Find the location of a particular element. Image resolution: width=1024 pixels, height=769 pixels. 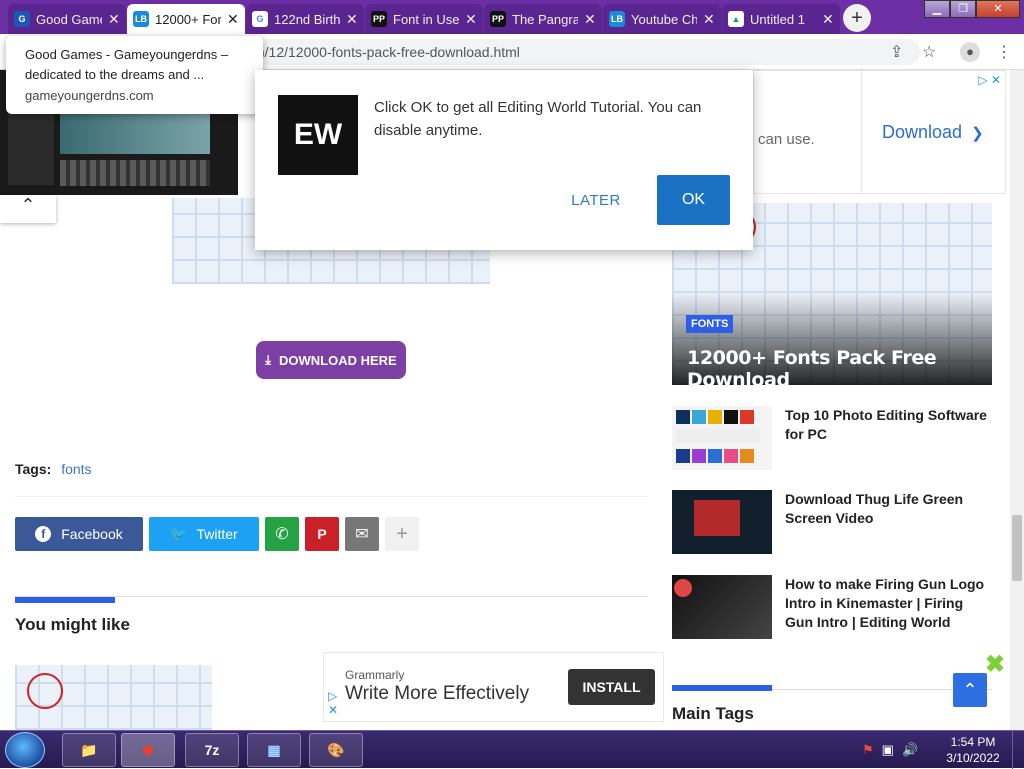

sidebar-post: Top 10 Photo Editing Software for PC is located at coordinates (837, 439).